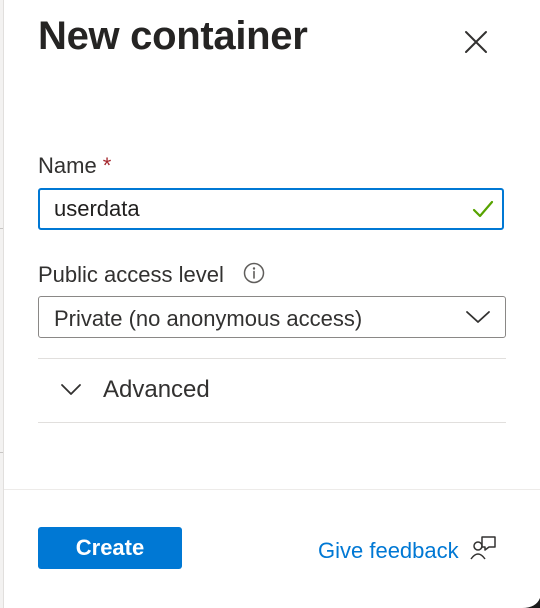 This screenshot has width=540, height=608. Describe the element at coordinates (247, 209) in the screenshot. I see `container-name-input` at that location.